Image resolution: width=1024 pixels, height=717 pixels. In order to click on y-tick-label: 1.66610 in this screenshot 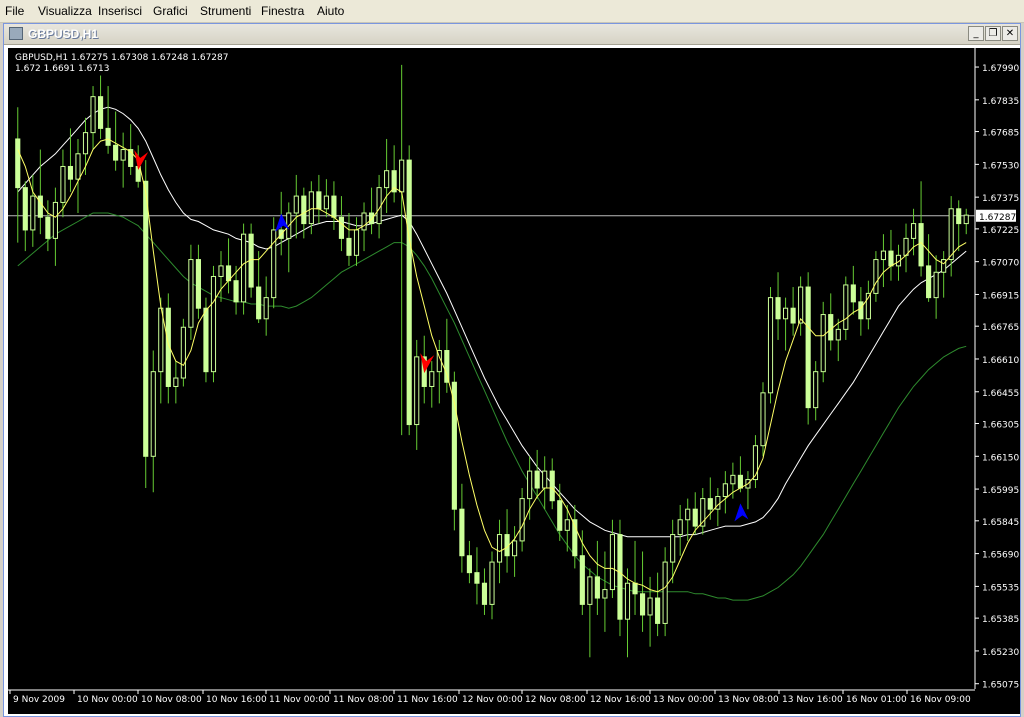, I will do `click(1000, 361)`.